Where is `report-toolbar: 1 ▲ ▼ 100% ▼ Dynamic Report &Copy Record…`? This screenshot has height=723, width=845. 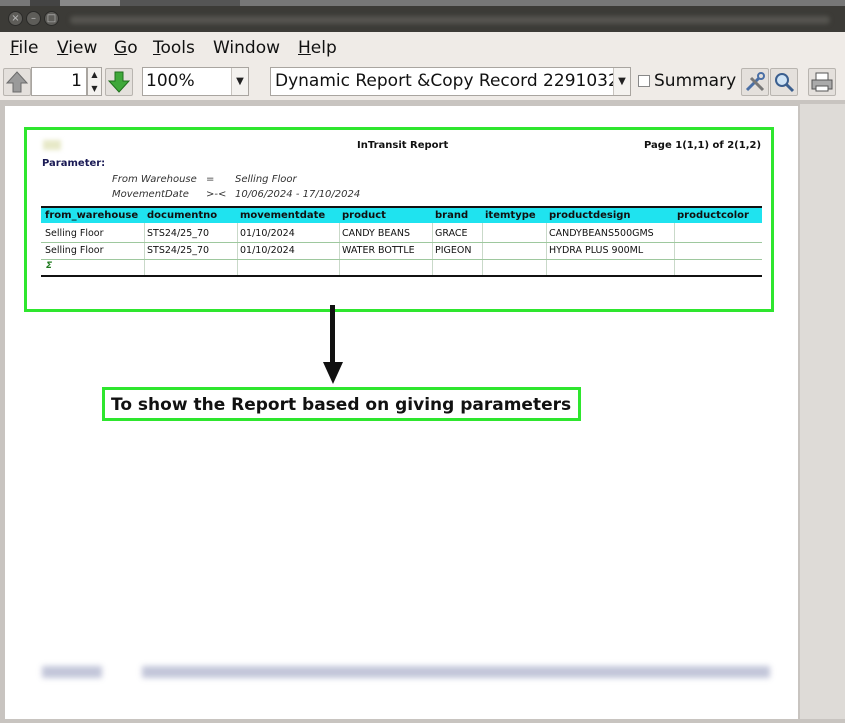
report-toolbar: 1 ▲ ▼ 100% ▼ Dynamic Report &Copy Record… is located at coordinates (422, 82).